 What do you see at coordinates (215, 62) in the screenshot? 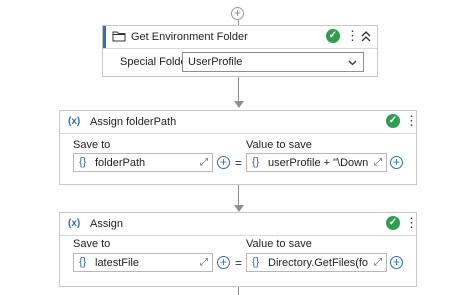
I see `special-folder-value: UserProfile` at bounding box center [215, 62].